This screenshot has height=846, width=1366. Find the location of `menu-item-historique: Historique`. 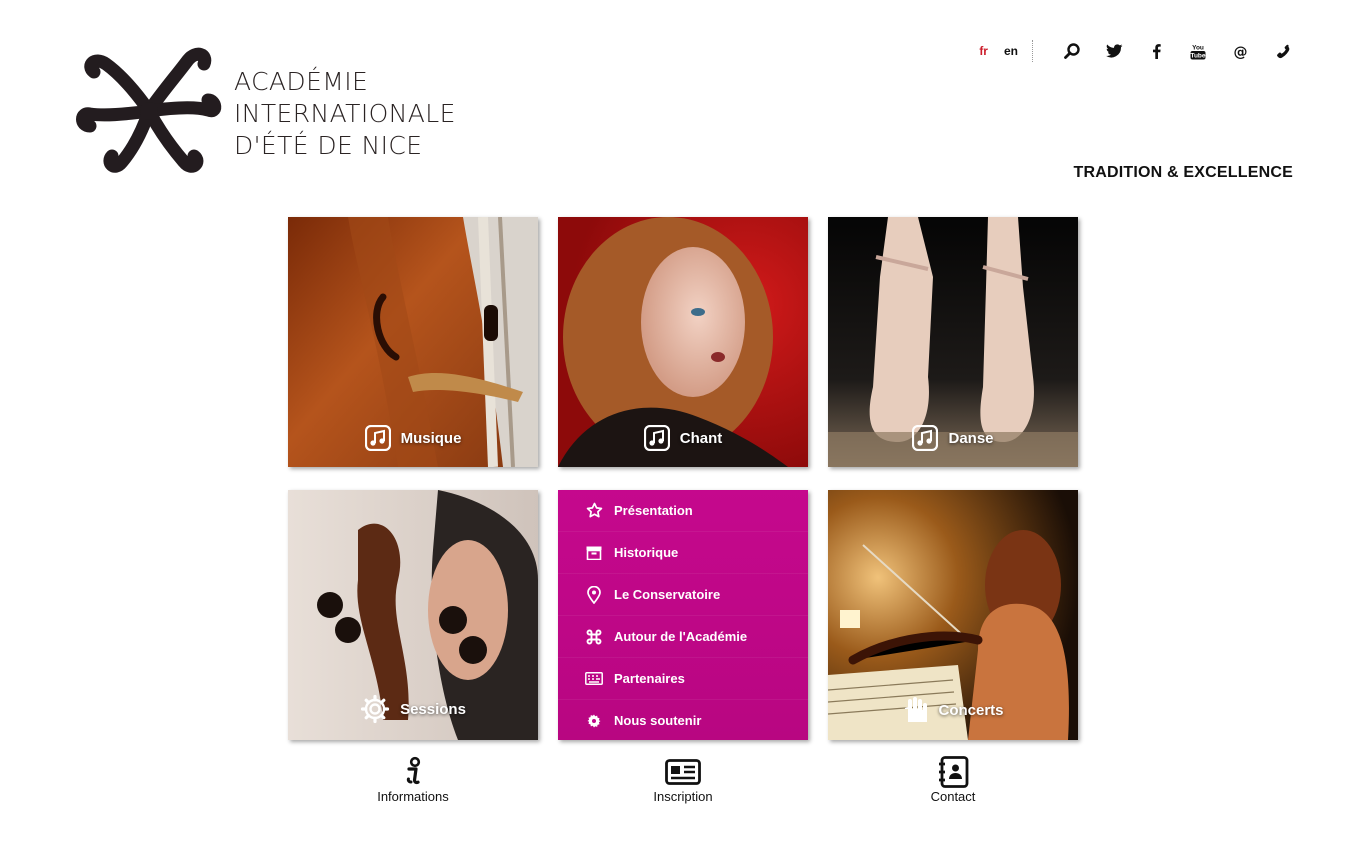

menu-item-historique: Historique is located at coordinates (683, 553).